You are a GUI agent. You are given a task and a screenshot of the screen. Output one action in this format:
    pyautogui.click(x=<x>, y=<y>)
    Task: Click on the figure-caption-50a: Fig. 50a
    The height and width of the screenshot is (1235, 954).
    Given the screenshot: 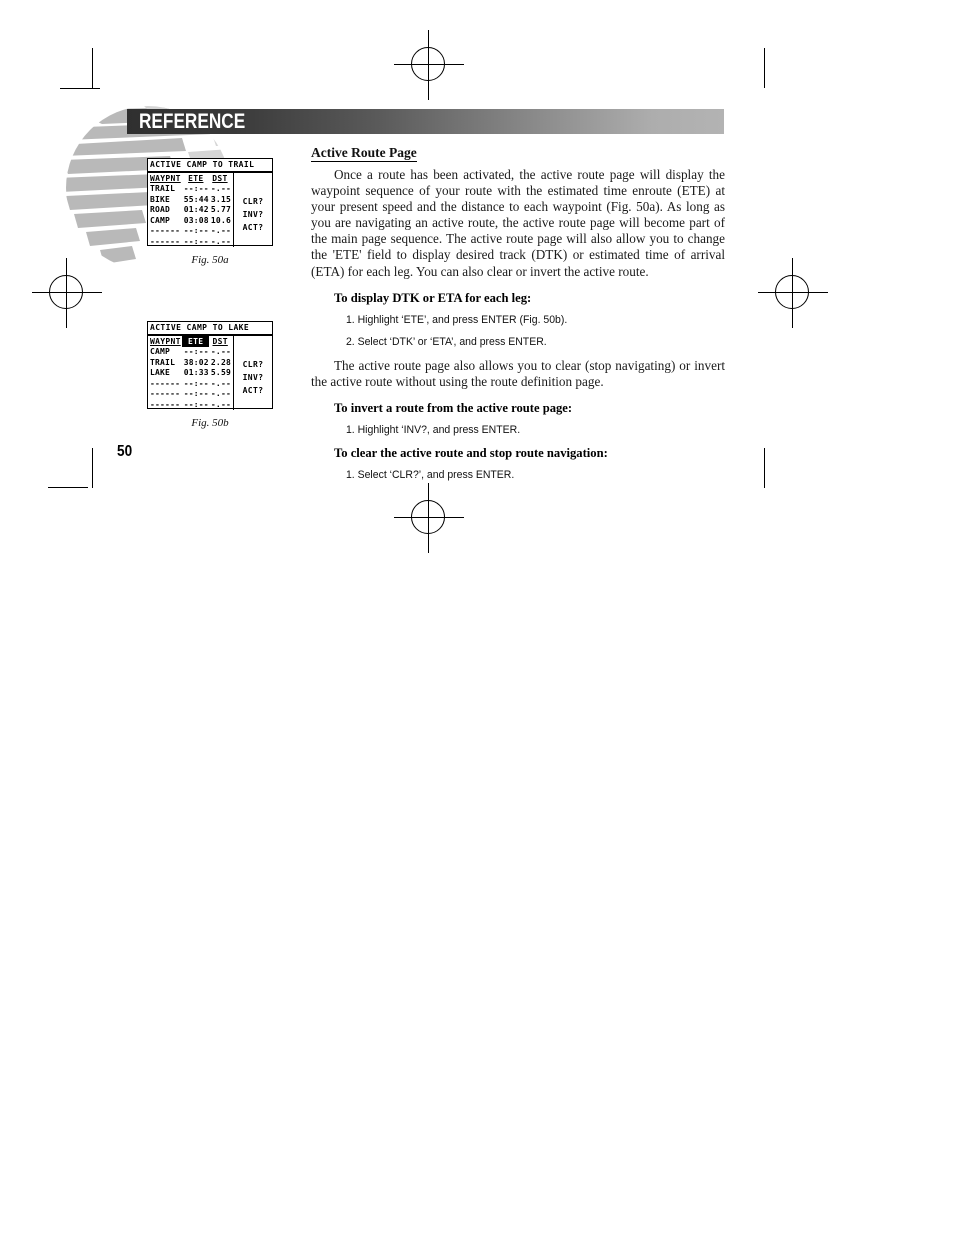 What is the action you would take?
    pyautogui.click(x=210, y=260)
    